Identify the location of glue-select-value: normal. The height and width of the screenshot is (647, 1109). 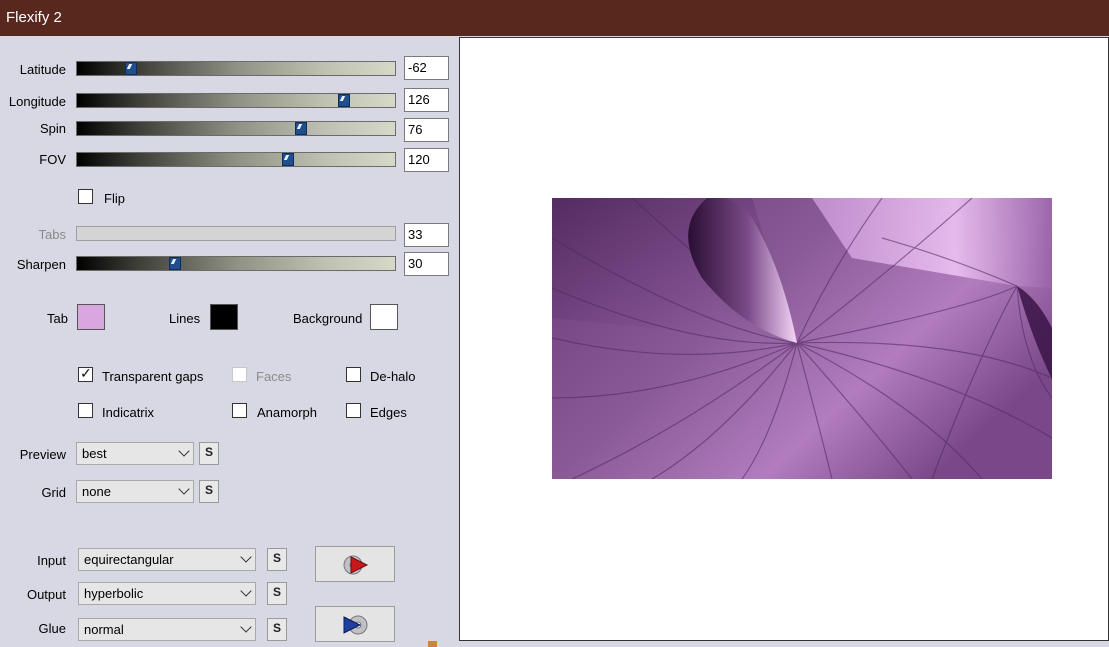
(104, 629).